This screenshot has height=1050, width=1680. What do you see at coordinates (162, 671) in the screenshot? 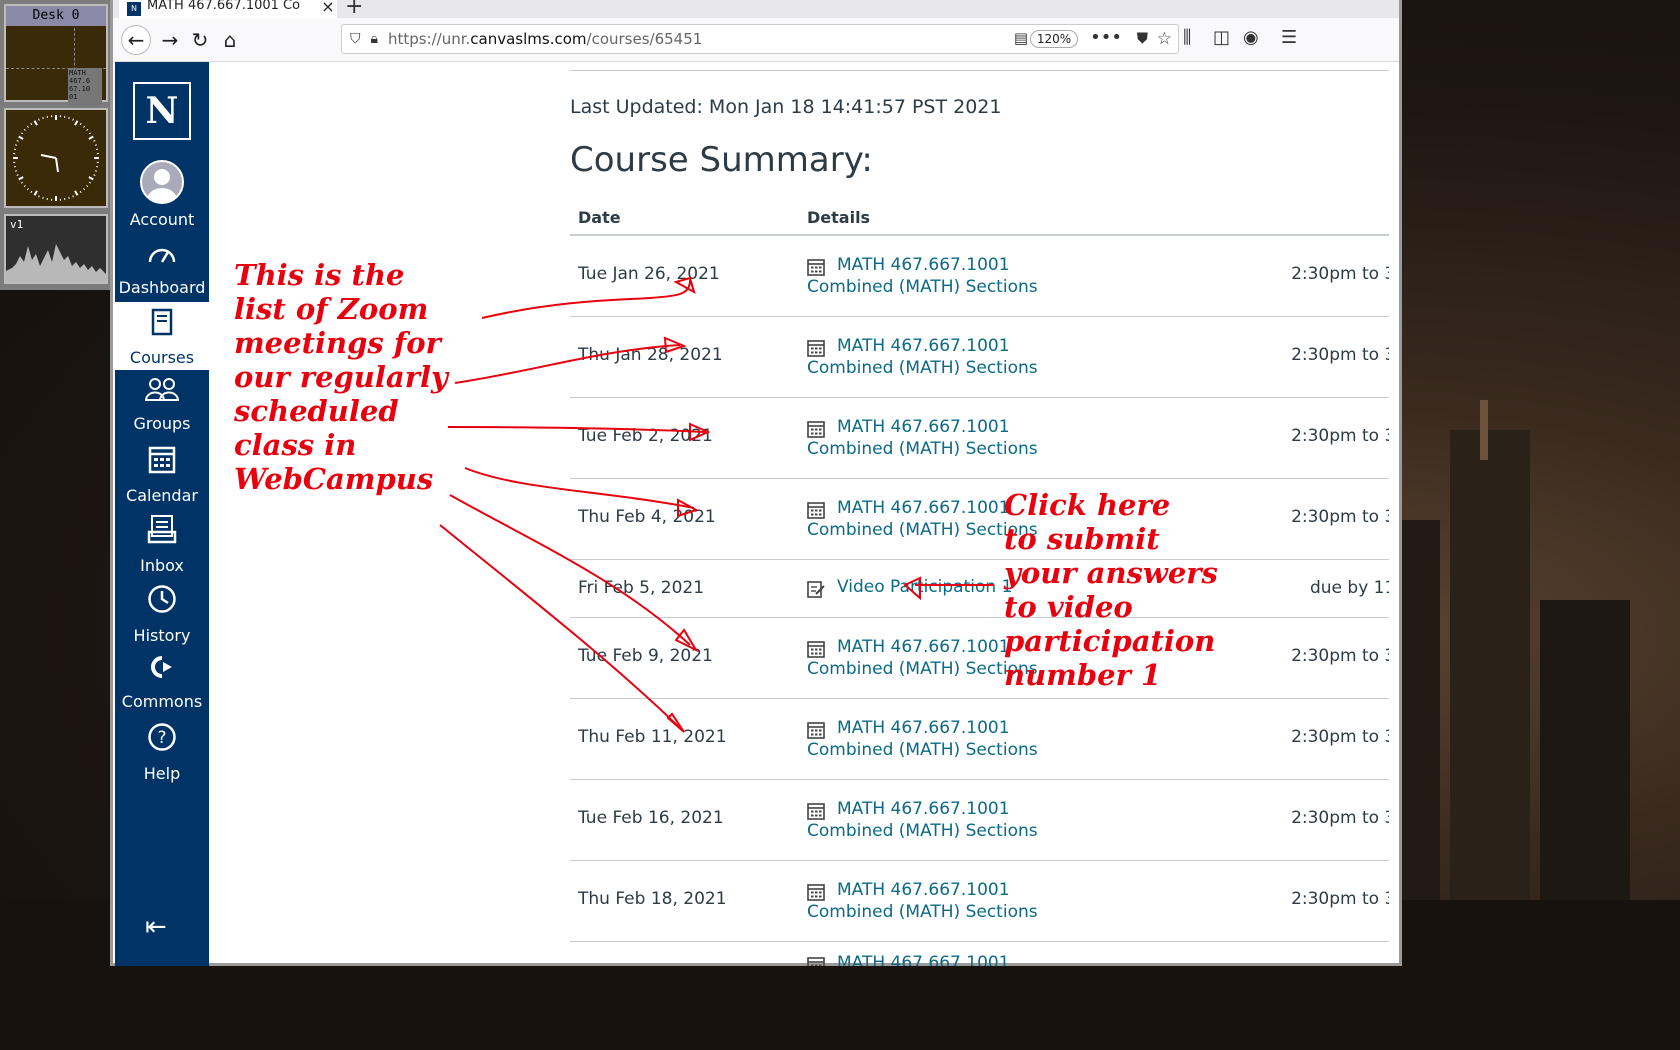
I see `commons-share-icon` at bounding box center [162, 671].